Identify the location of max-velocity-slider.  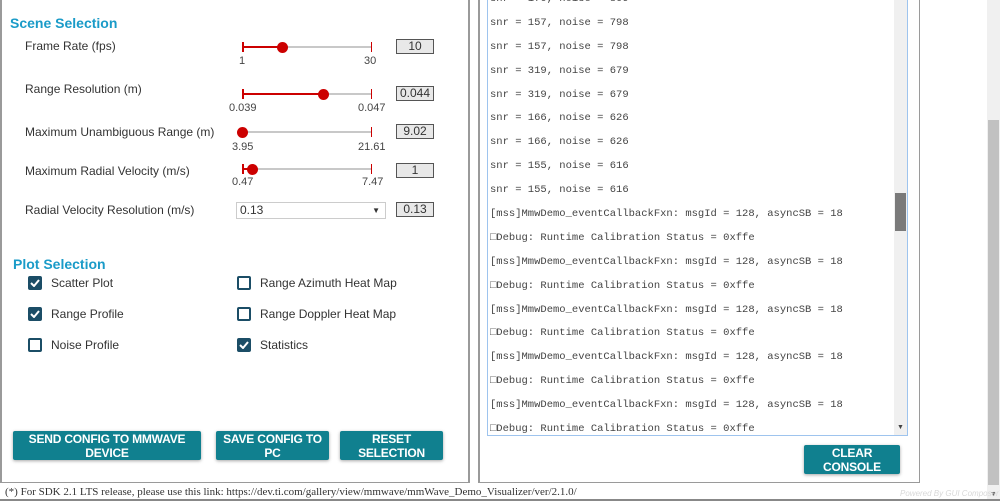
(307, 169).